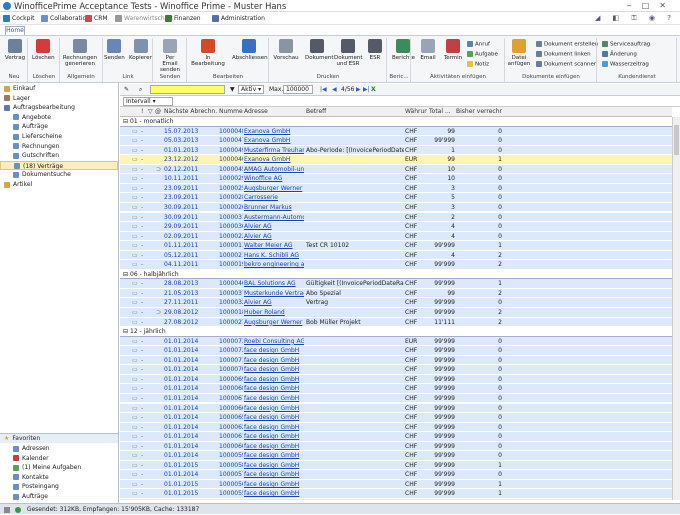 The image size is (680, 515). I want to click on abschliessen-button: Abschliessen, so click(250, 50).